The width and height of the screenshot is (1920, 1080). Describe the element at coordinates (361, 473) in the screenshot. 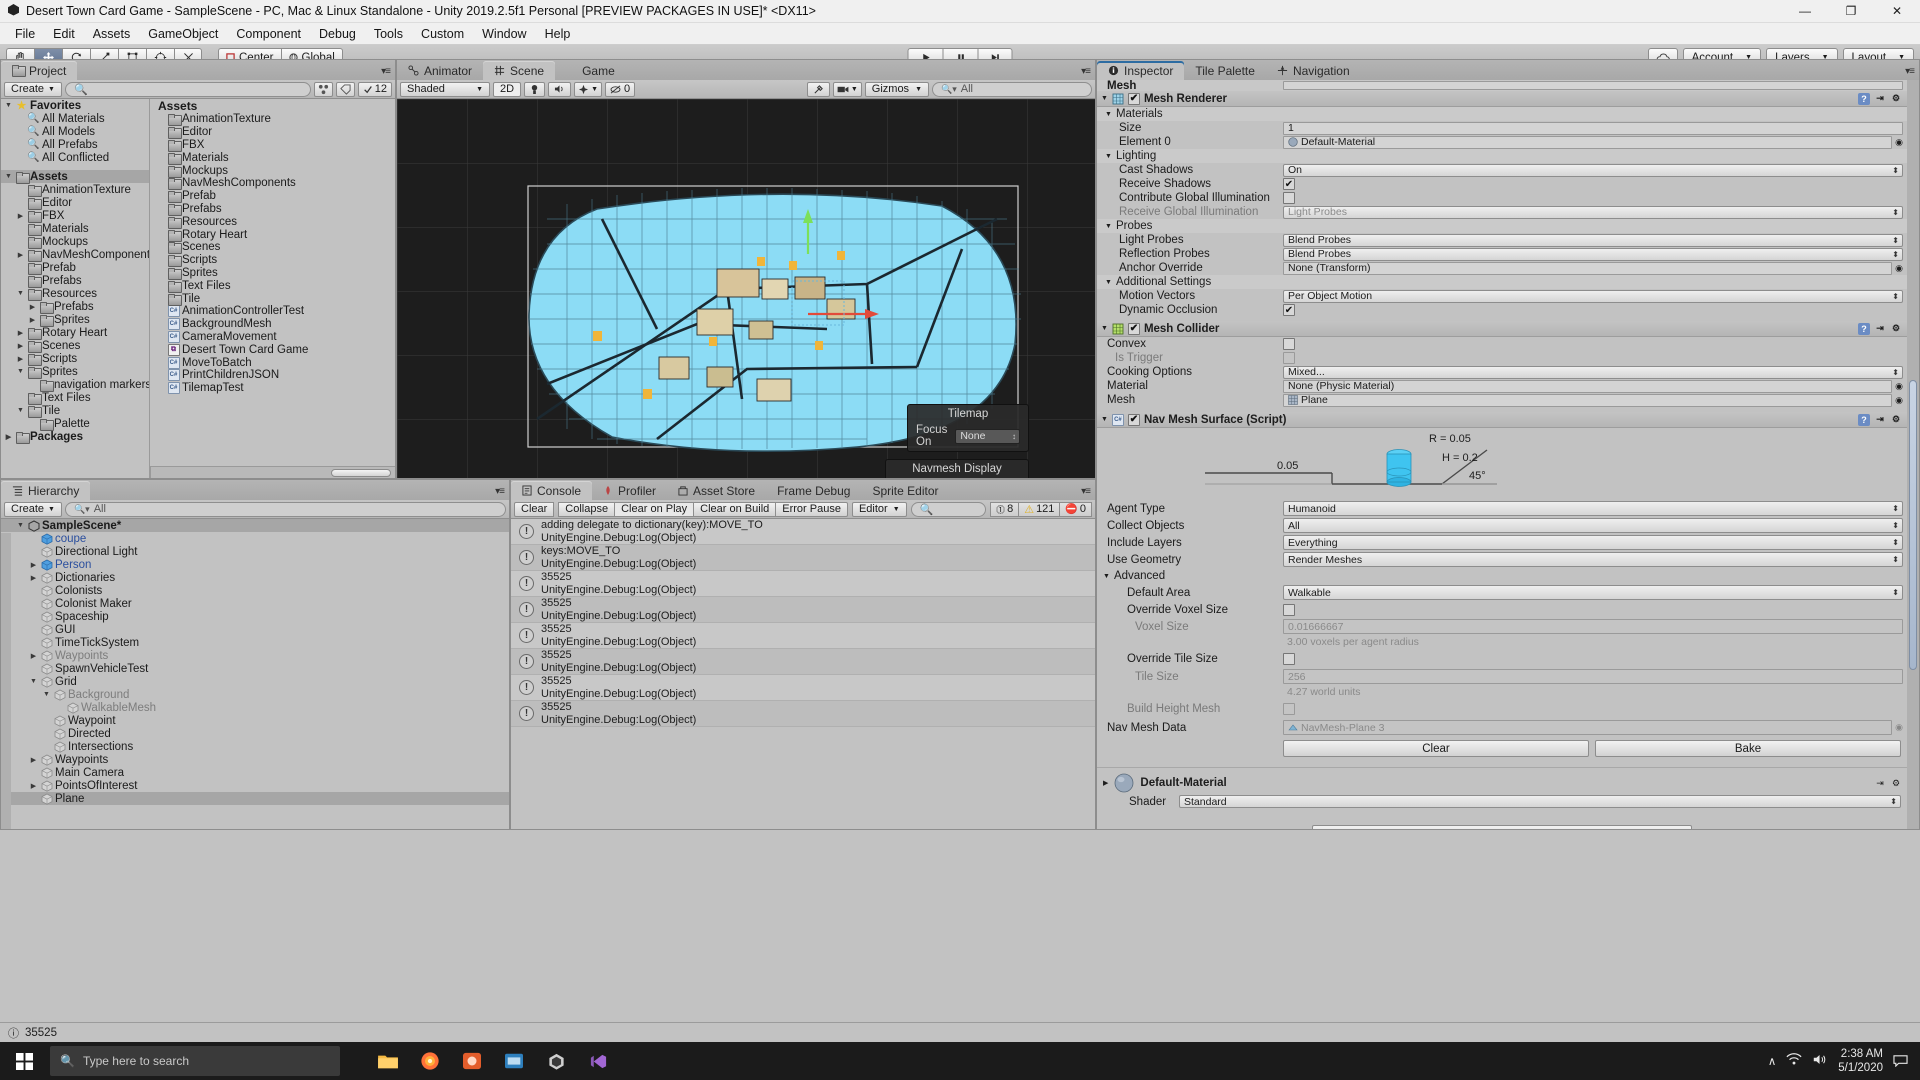

I see `project-hscroll-thumb` at that location.